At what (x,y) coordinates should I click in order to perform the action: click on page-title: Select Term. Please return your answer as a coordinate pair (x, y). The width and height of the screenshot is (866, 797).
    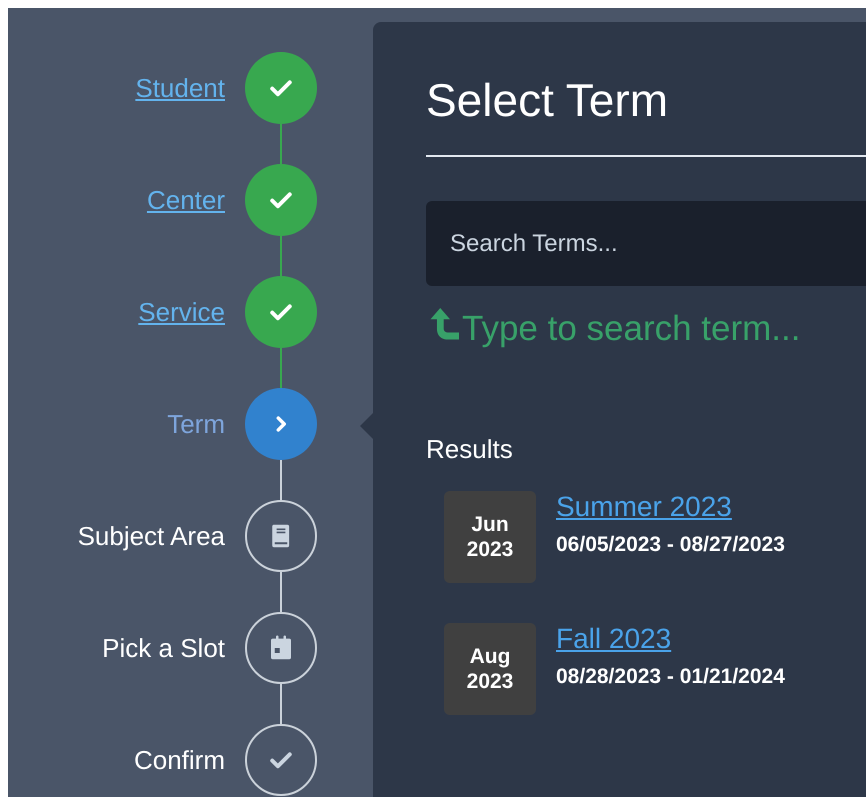
    Looking at the image, I should click on (548, 100).